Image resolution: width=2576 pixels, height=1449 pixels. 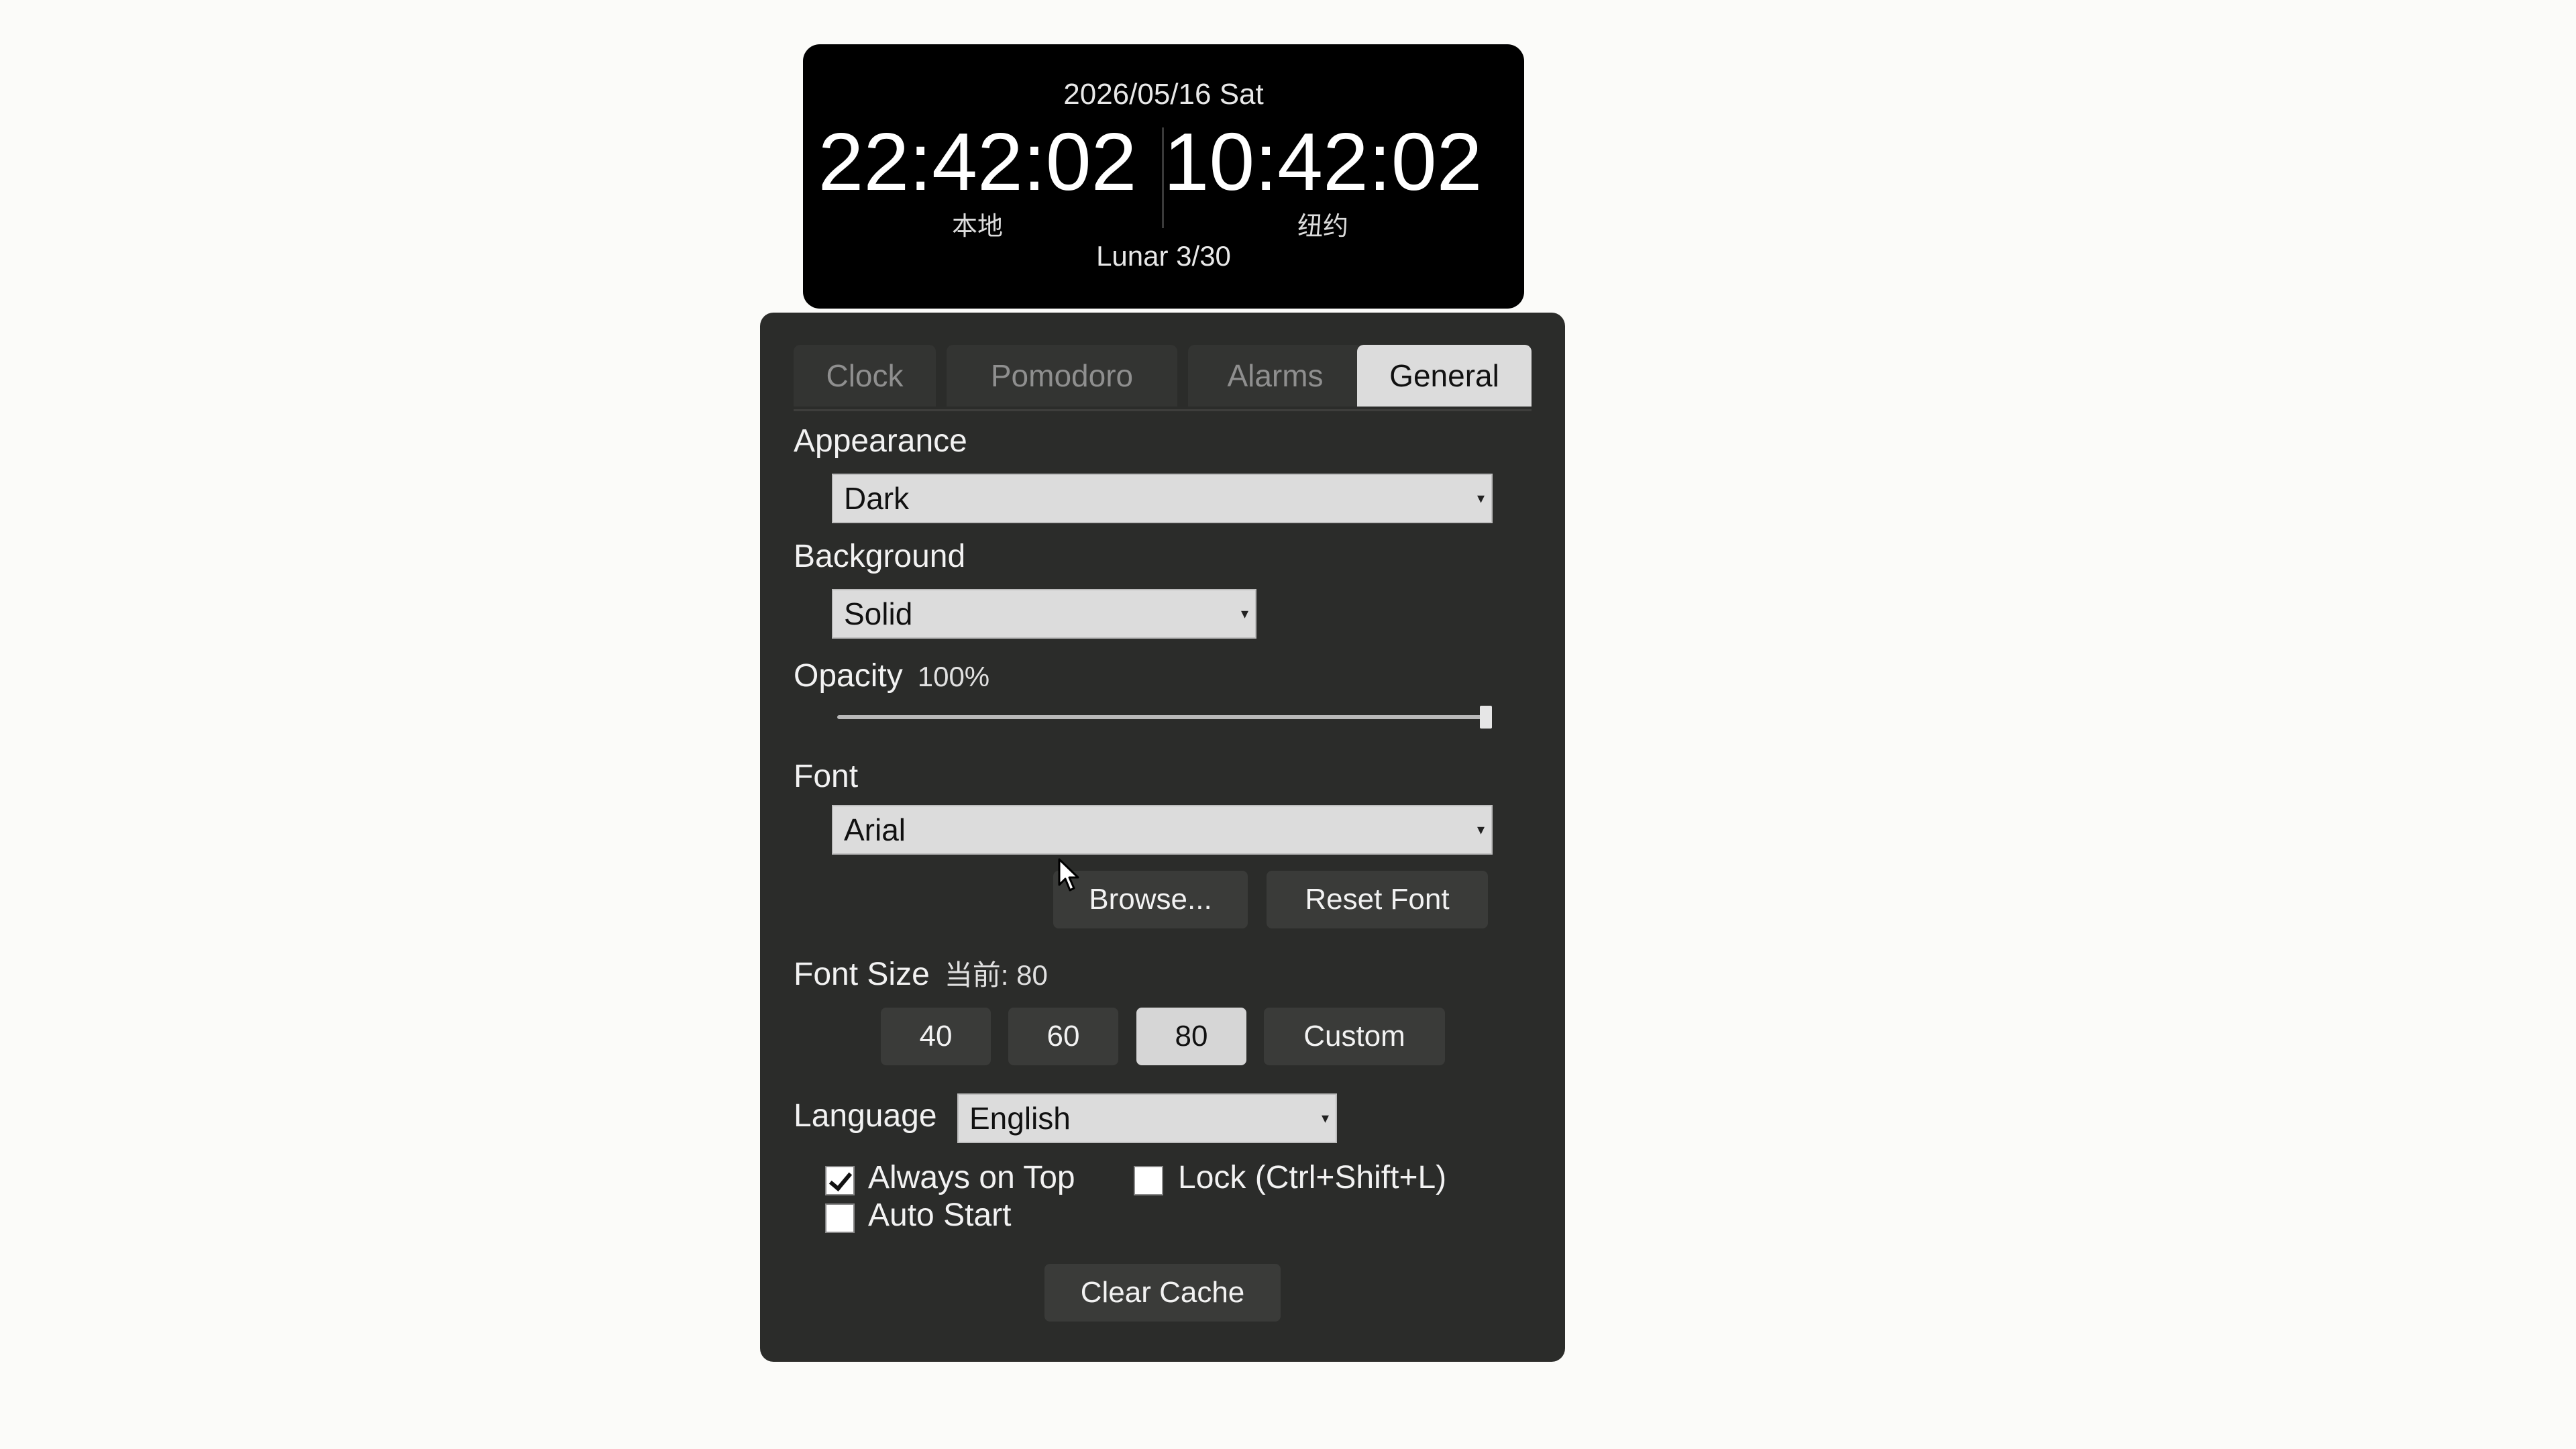 What do you see at coordinates (865, 1116) in the screenshot?
I see `language-label: Language` at bounding box center [865, 1116].